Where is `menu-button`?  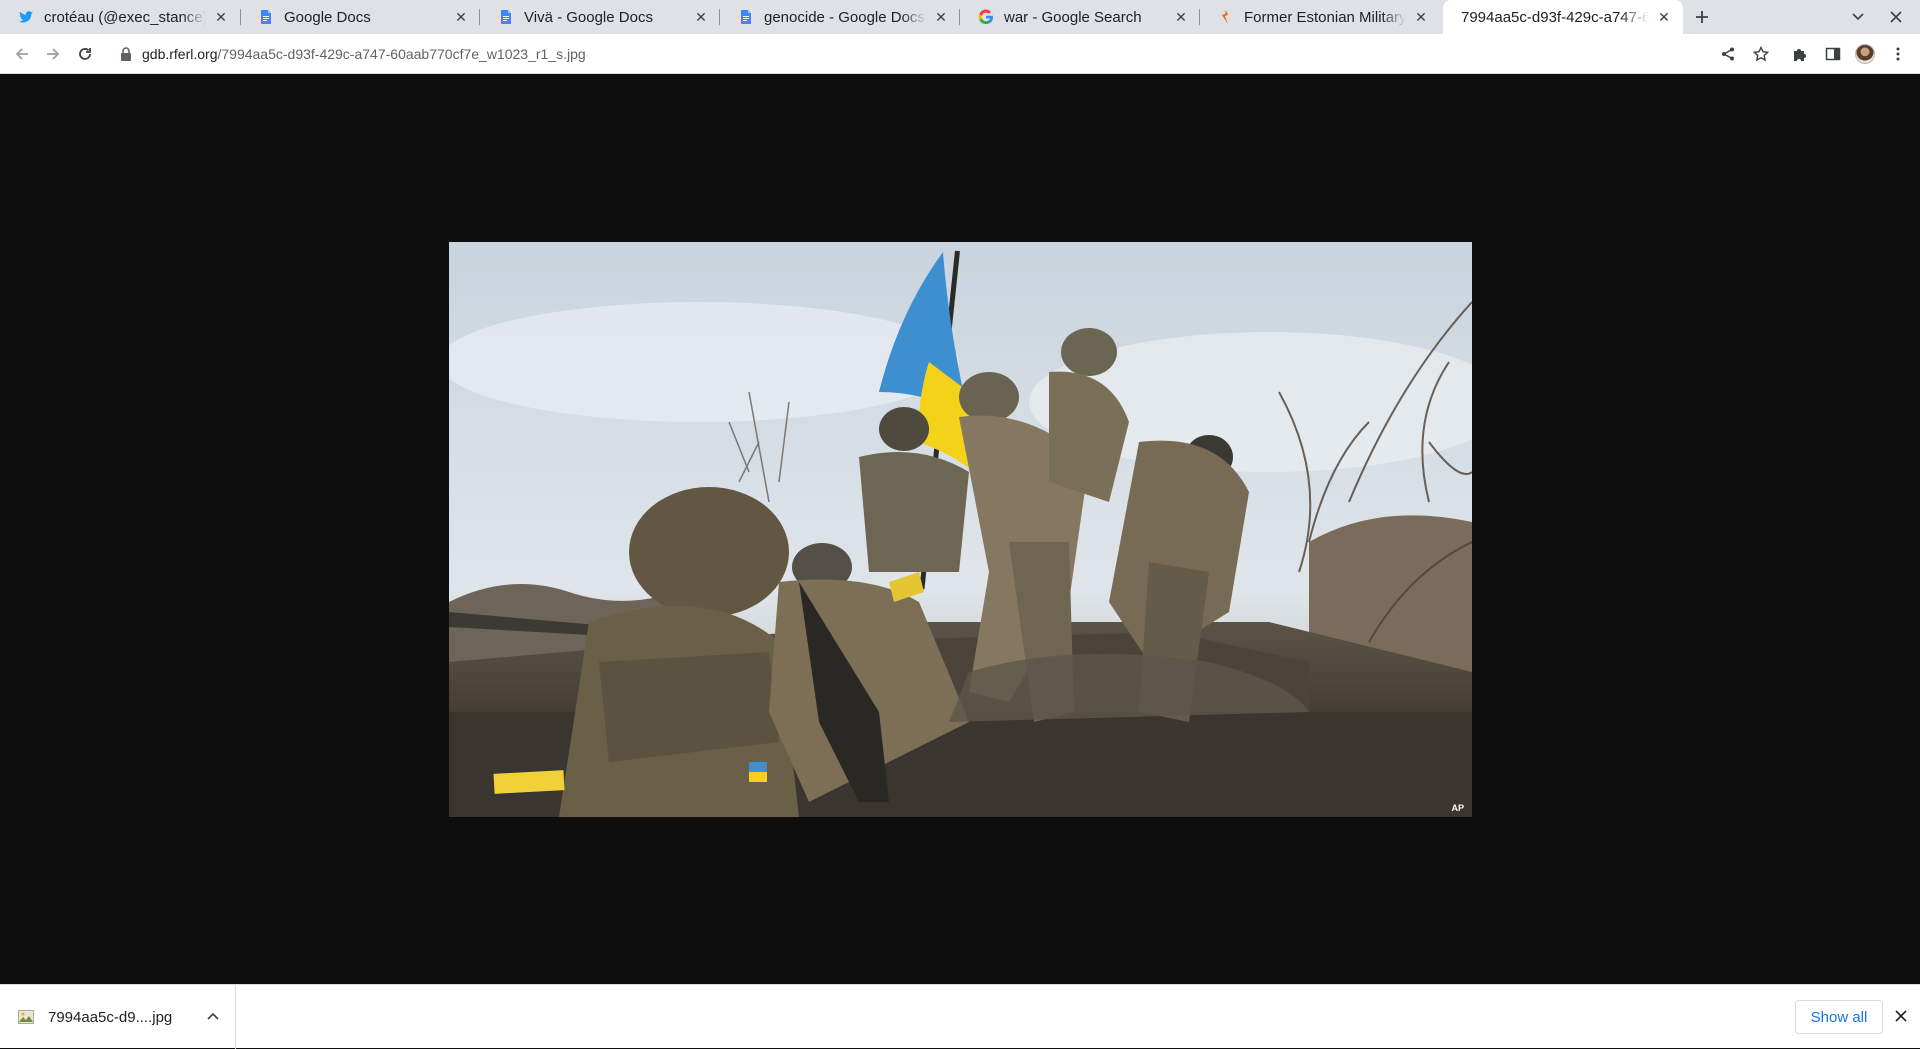 menu-button is located at coordinates (1898, 54).